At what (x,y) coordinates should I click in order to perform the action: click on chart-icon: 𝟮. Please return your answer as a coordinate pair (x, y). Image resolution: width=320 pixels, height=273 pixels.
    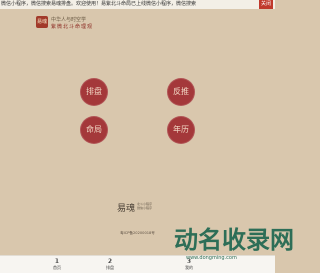
    Looking at the image, I should click on (110, 261).